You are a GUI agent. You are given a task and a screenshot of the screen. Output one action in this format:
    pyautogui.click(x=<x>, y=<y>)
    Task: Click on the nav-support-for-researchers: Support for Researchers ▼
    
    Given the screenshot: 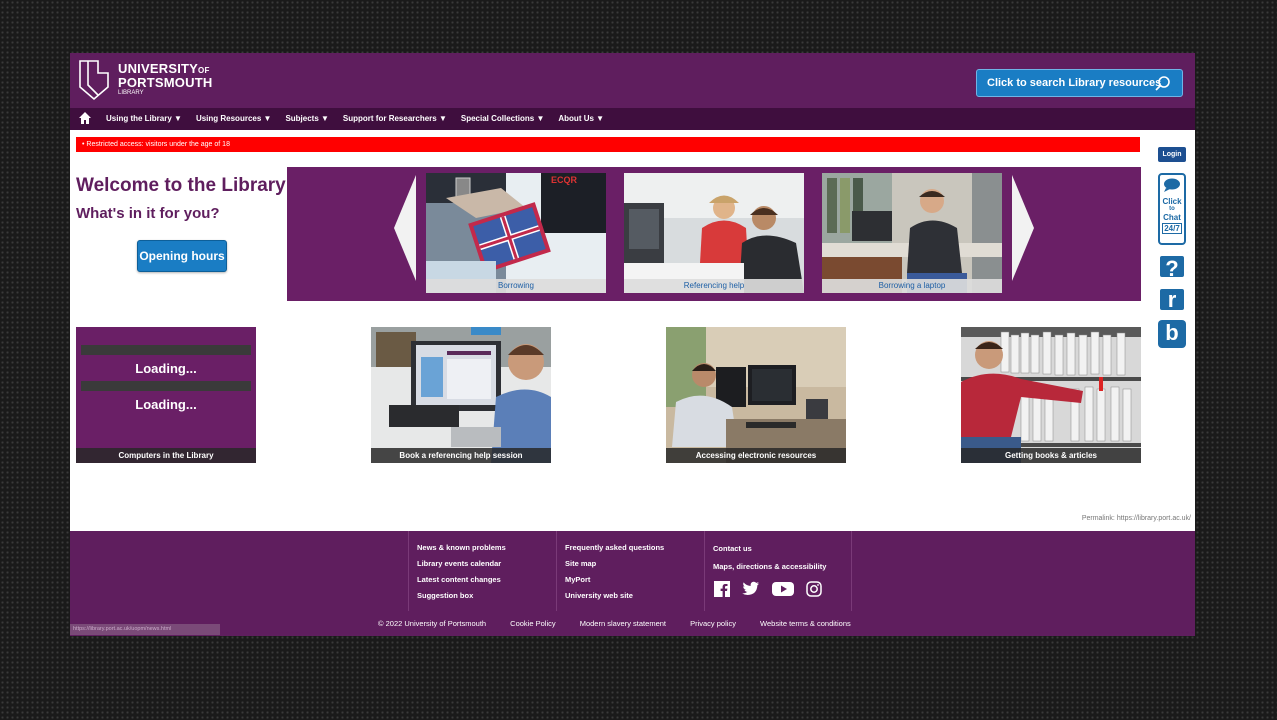 What is the action you would take?
    pyautogui.click(x=395, y=119)
    